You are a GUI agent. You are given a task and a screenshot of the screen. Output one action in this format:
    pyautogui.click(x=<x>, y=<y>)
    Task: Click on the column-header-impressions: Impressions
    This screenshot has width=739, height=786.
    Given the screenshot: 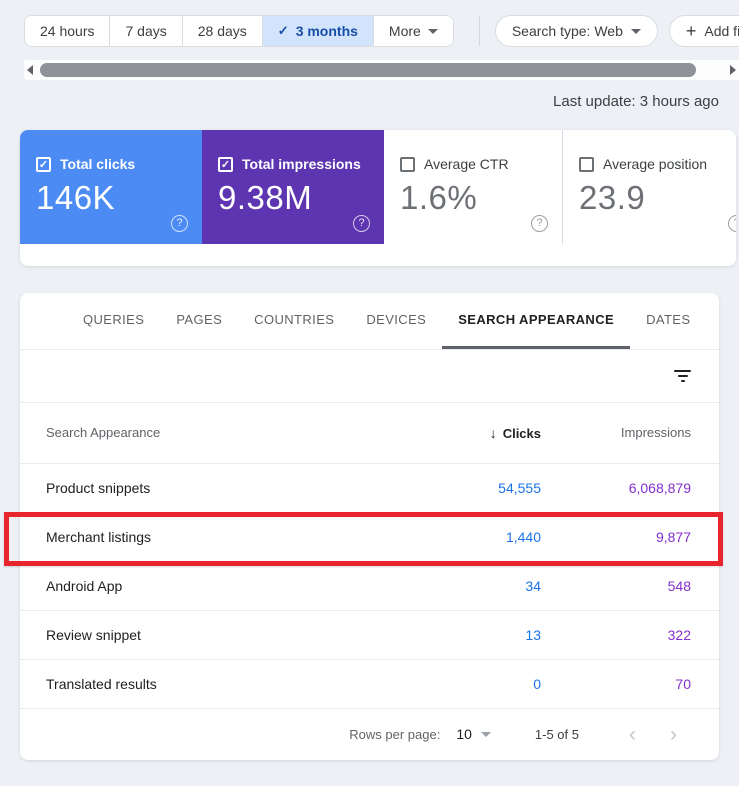 What is the action you would take?
    pyautogui.click(x=656, y=432)
    